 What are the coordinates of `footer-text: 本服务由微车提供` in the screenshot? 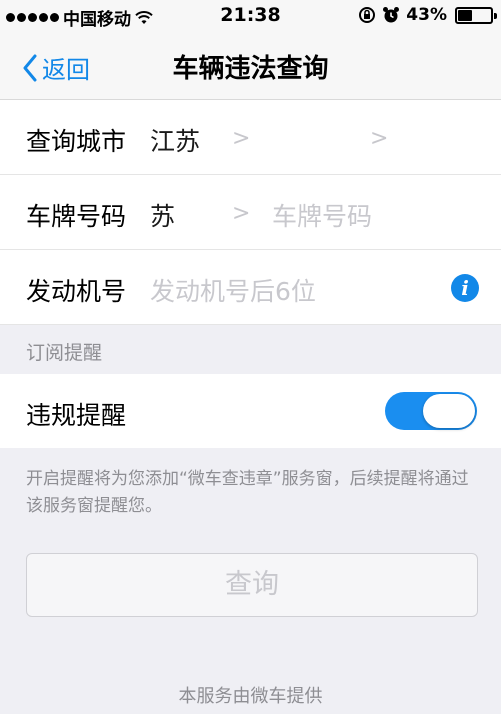 It's located at (250, 696).